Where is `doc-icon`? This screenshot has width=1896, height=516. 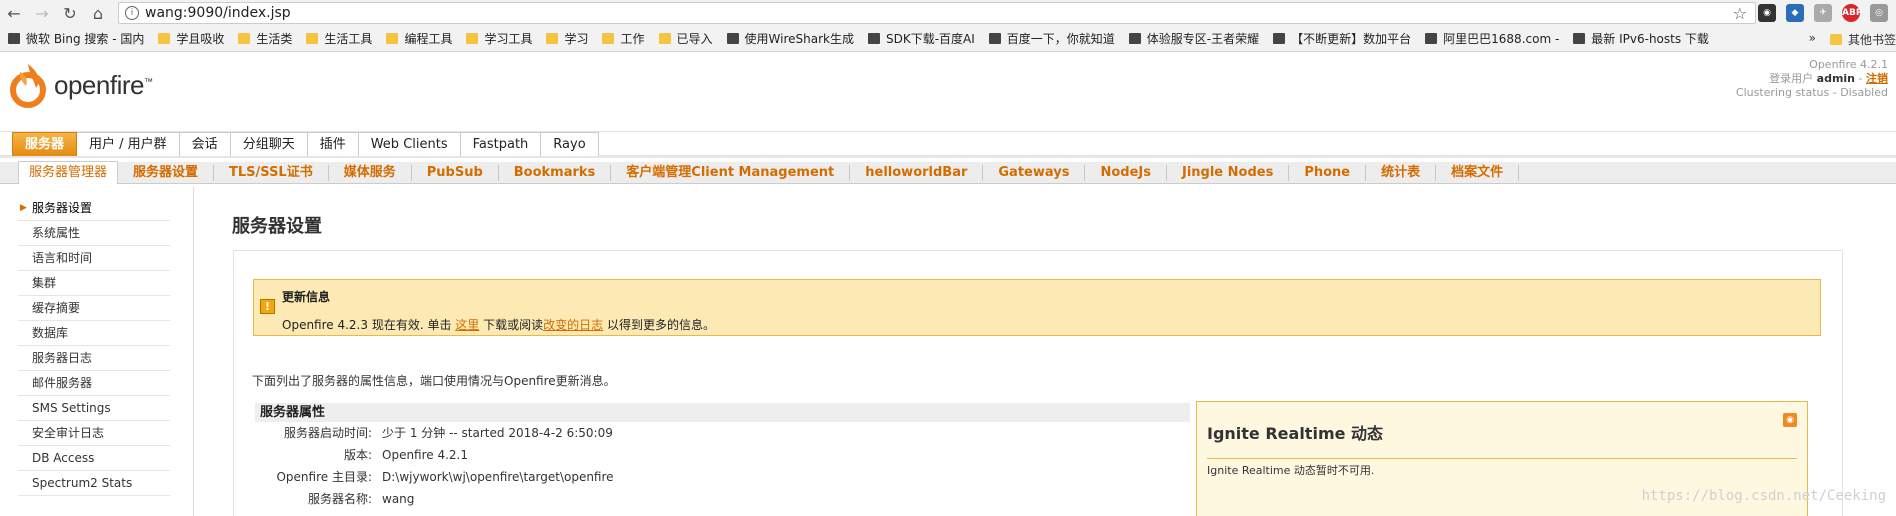
doc-icon is located at coordinates (1579, 38).